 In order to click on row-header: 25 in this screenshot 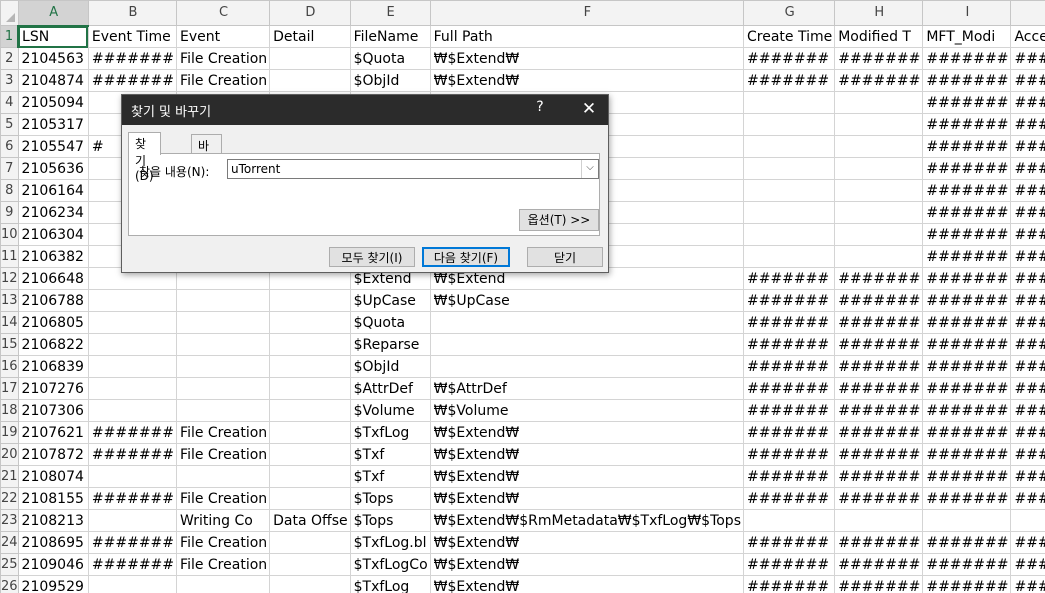, I will do `click(9, 564)`.